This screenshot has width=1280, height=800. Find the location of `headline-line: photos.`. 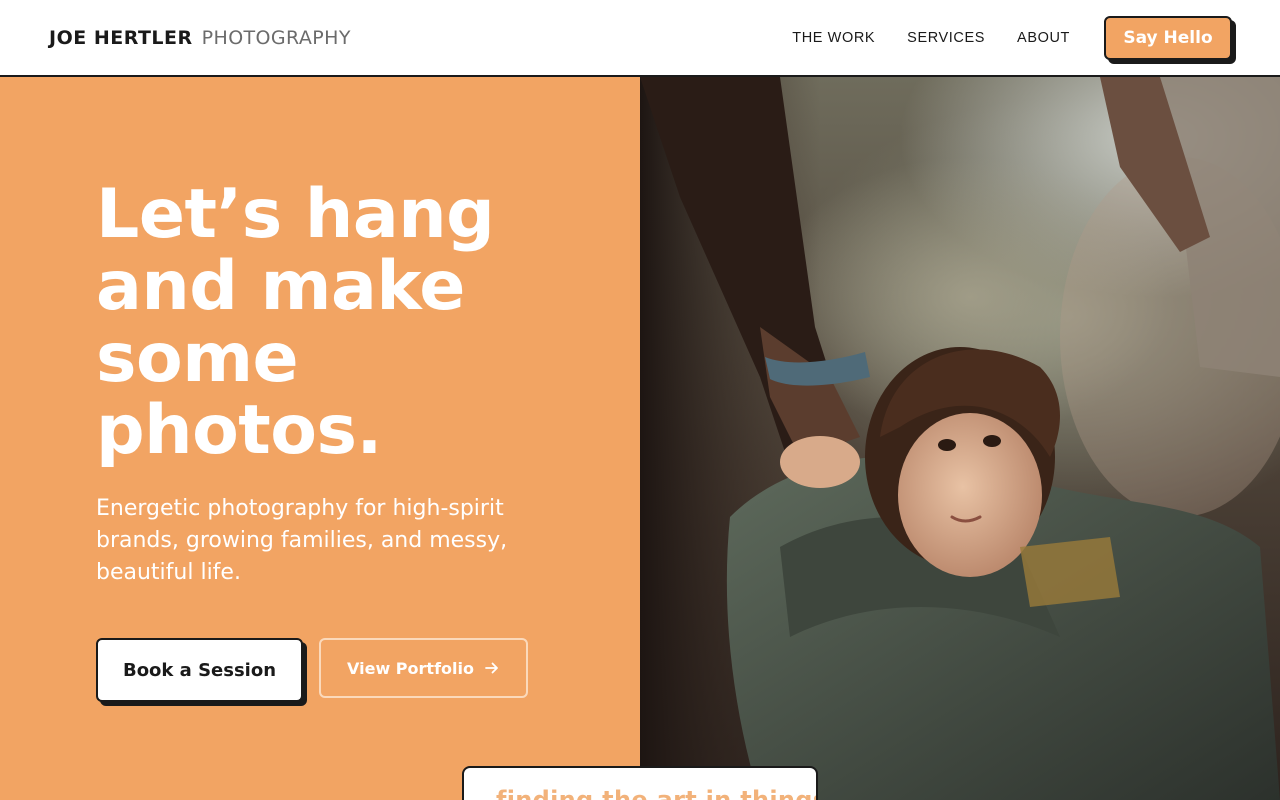

headline-line: photos. is located at coordinates (239, 430).